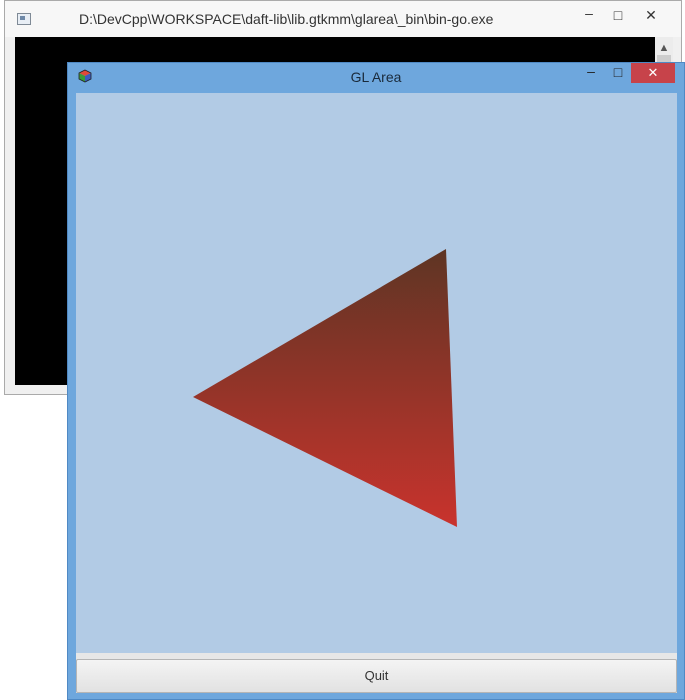  What do you see at coordinates (618, 72) in the screenshot?
I see `gl-maximize-button: □` at bounding box center [618, 72].